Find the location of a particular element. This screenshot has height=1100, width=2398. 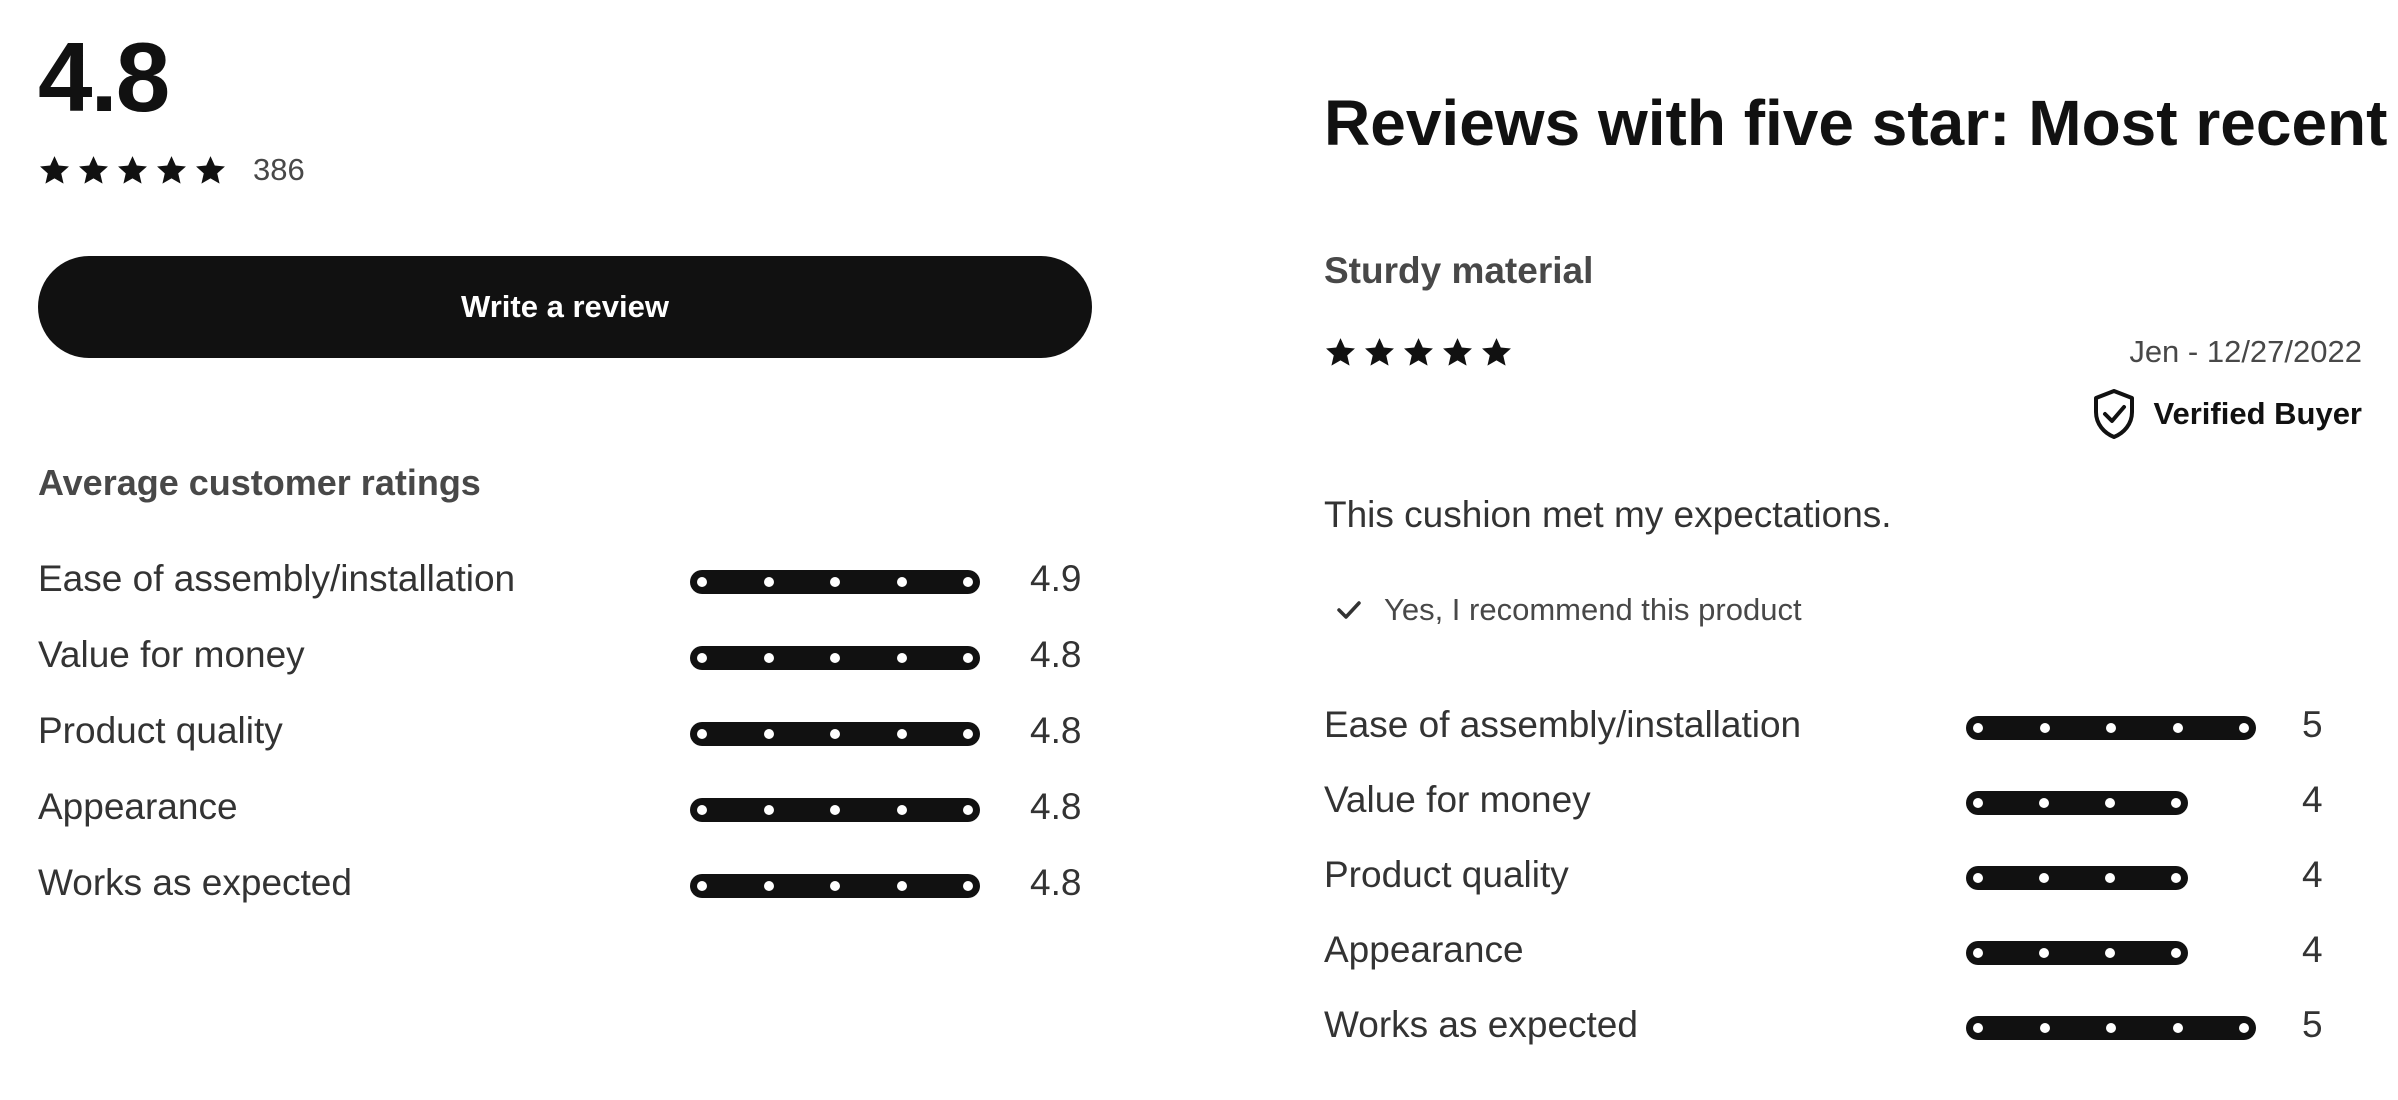

write-review-button: Write a review is located at coordinates (565, 307).